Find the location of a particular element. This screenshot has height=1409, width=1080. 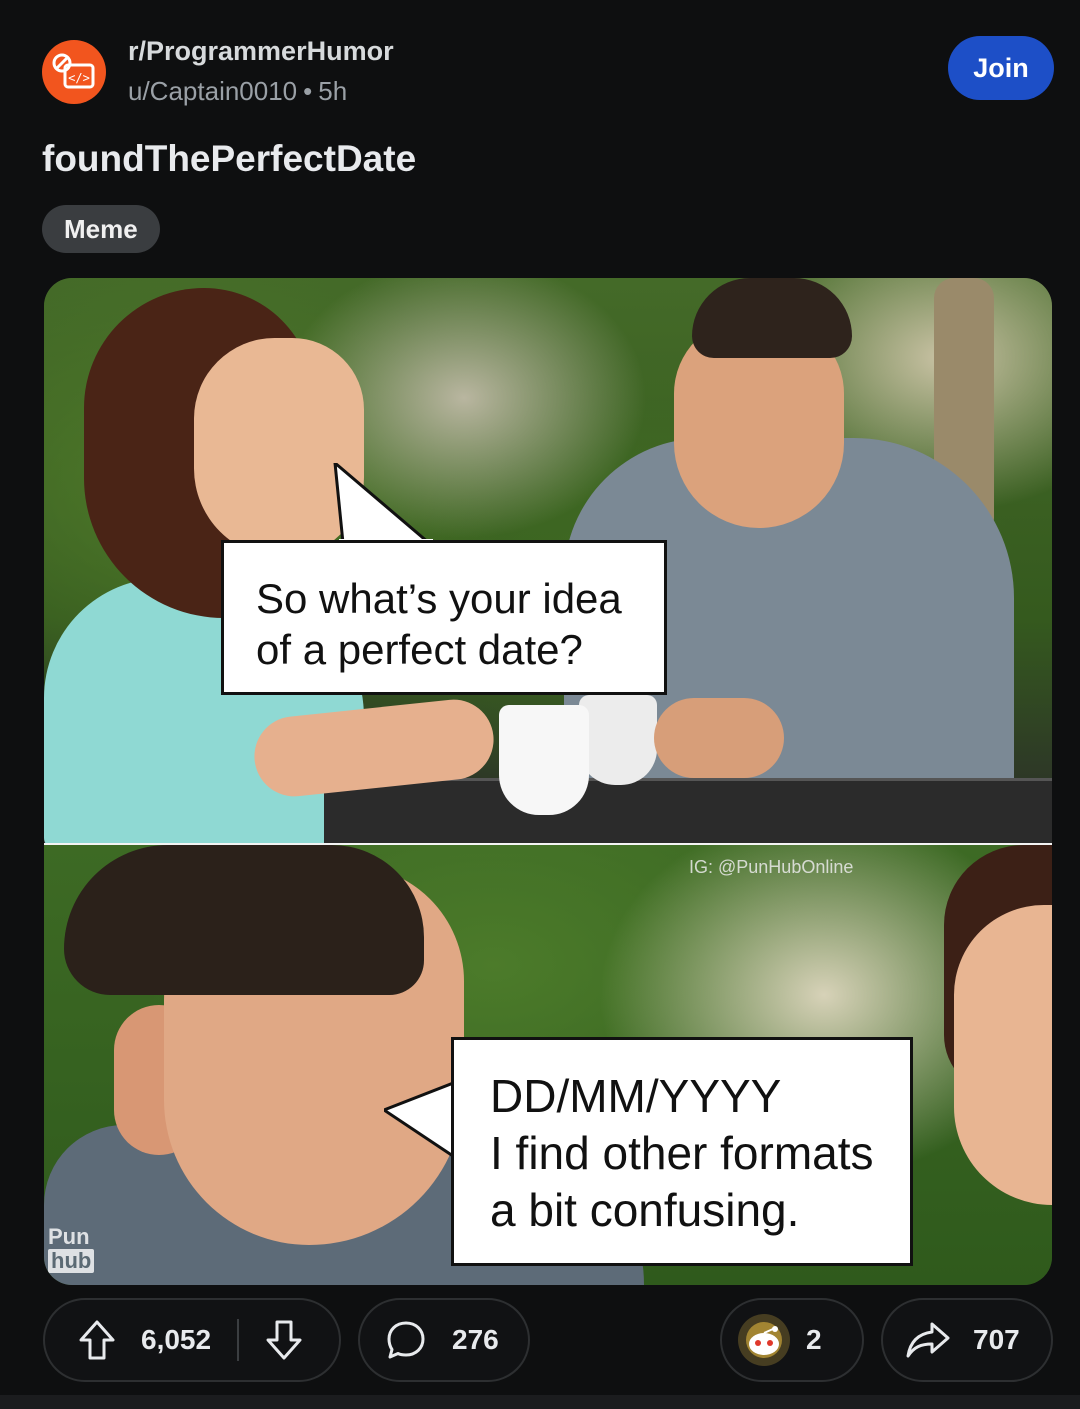

bottom-edge is located at coordinates (540, 1402).